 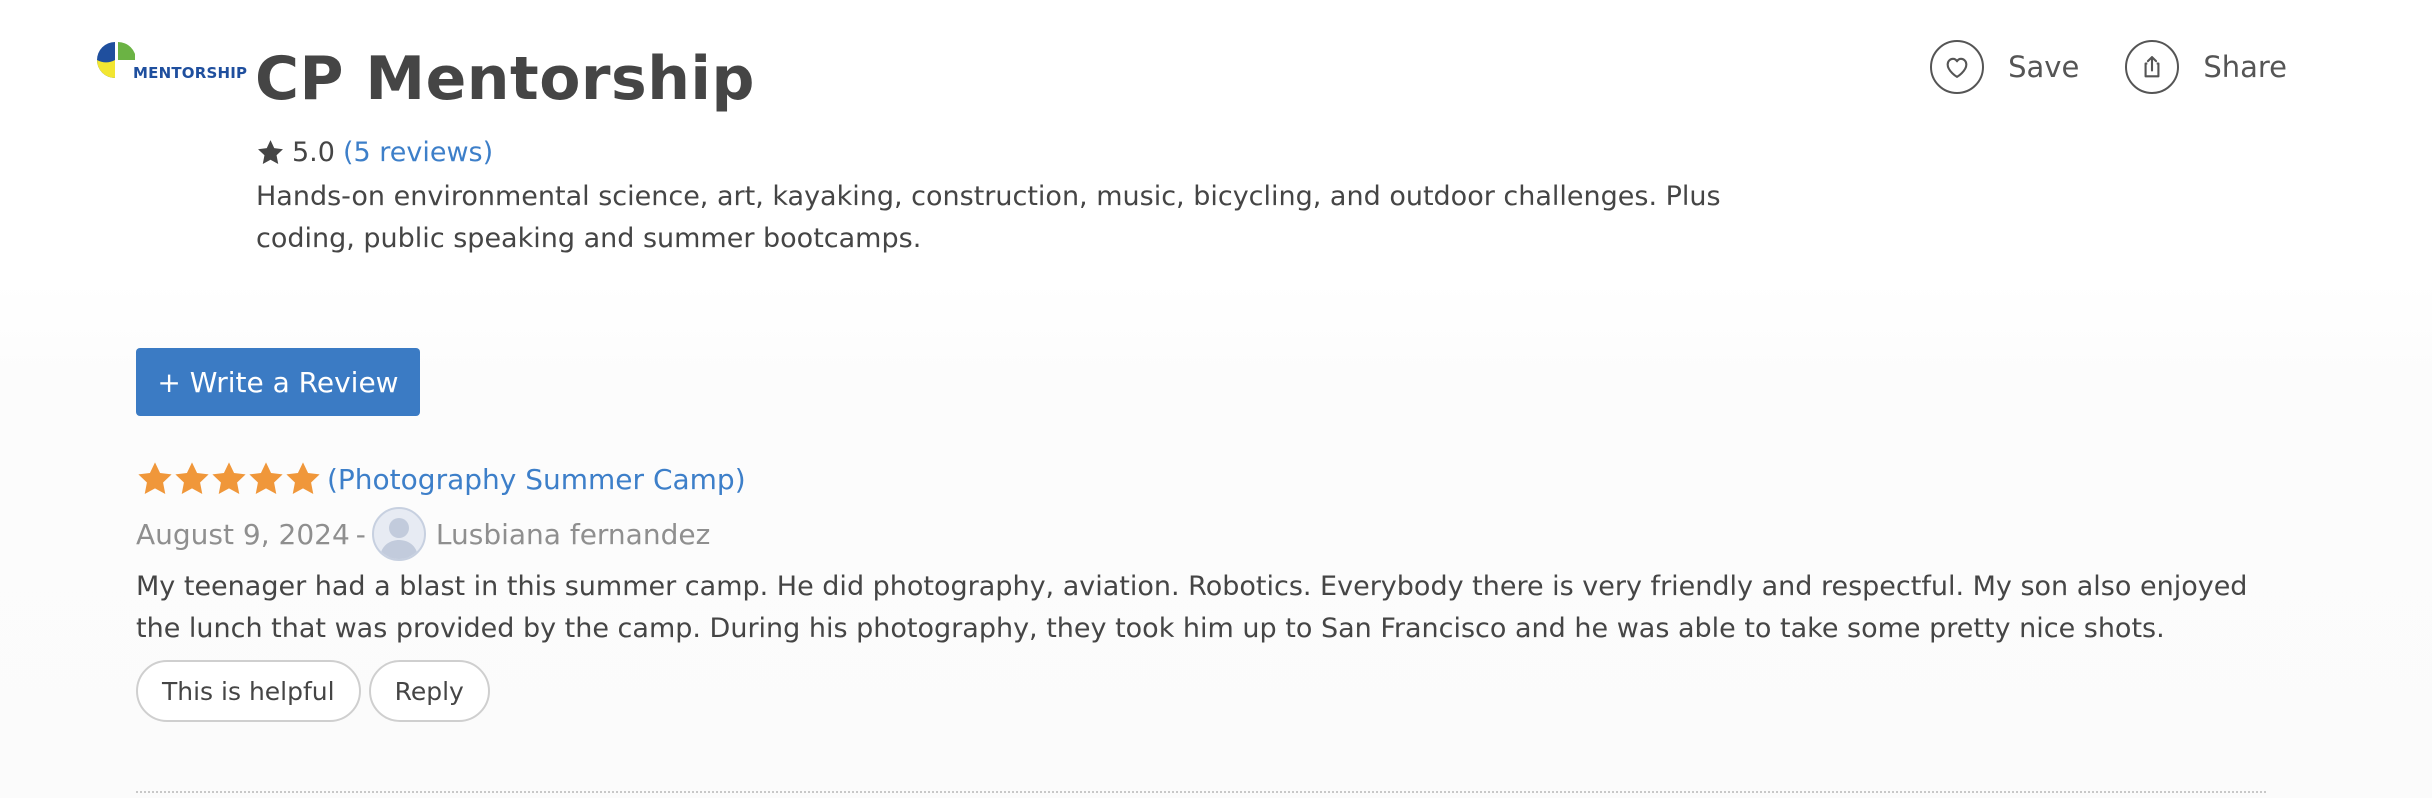 What do you see at coordinates (190, 73) in the screenshot?
I see `logo-text: MENTORSHIP` at bounding box center [190, 73].